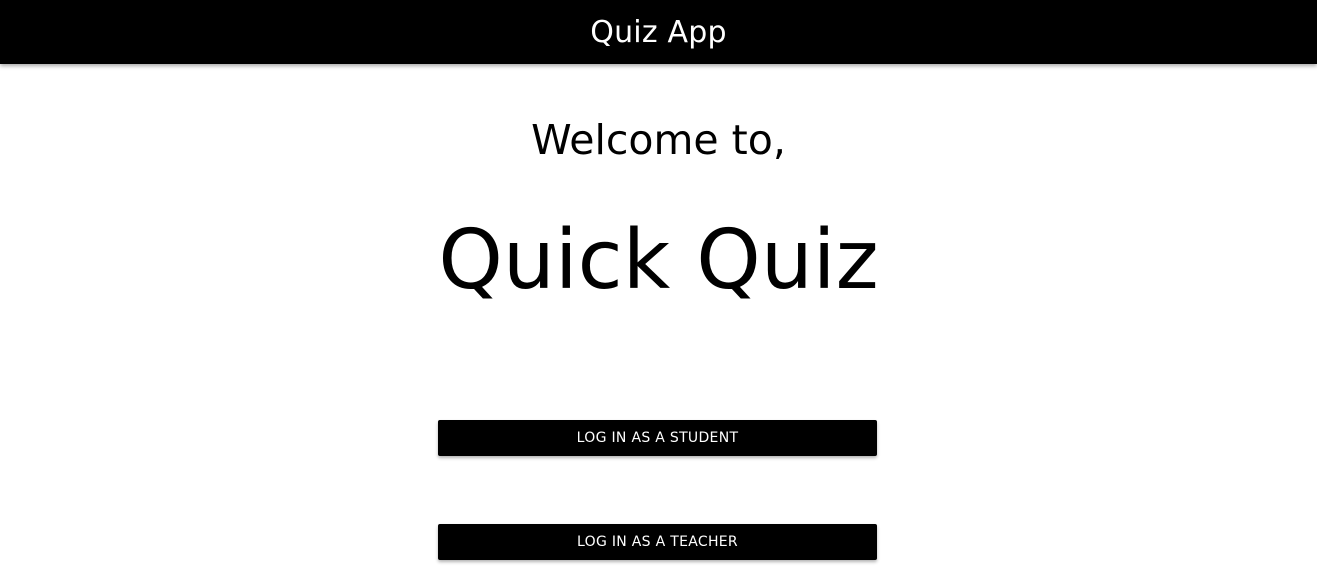 This screenshot has width=1317, height=582. I want to click on app-title: Quiz App, so click(658, 32).